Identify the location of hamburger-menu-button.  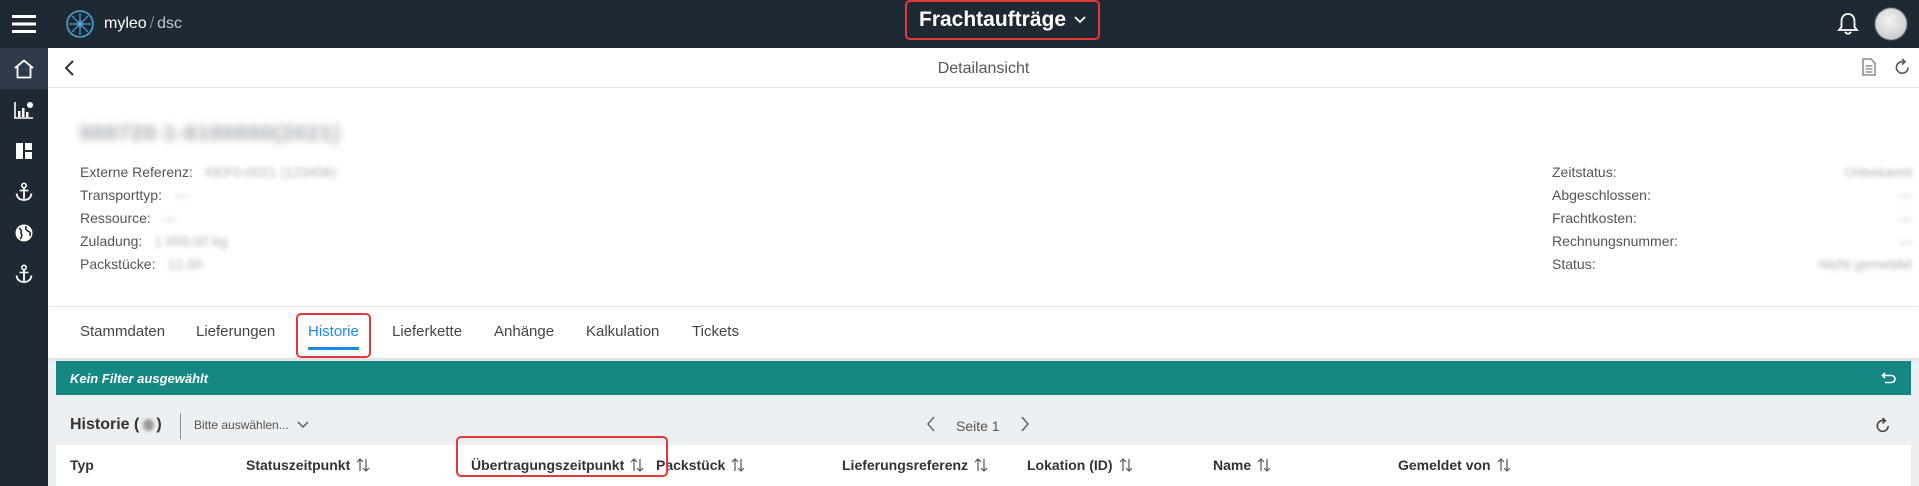
(24, 24).